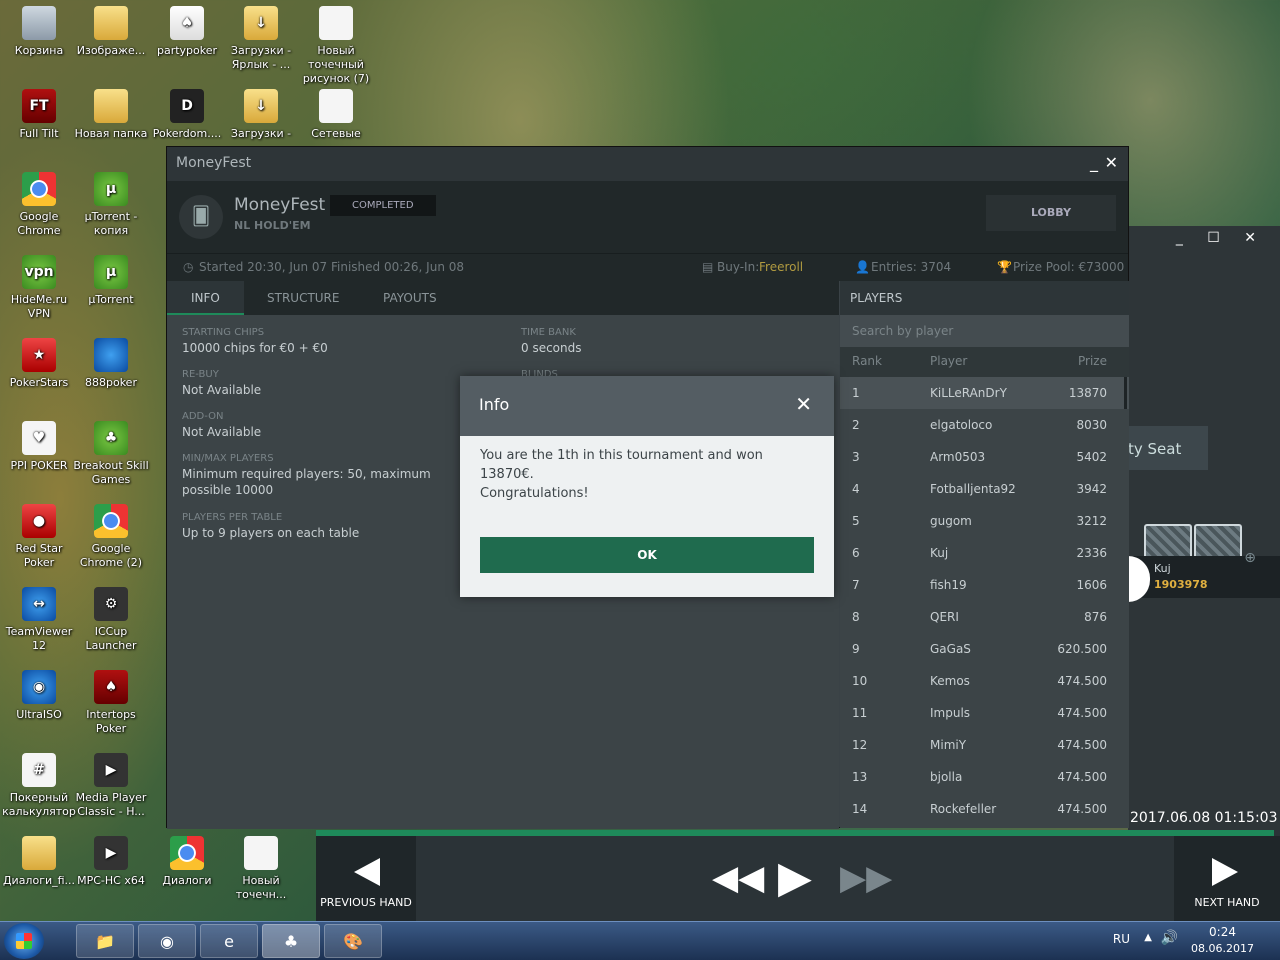  Describe the element at coordinates (738, 878) in the screenshot. I see `rewind-icon: ◀◀` at that location.